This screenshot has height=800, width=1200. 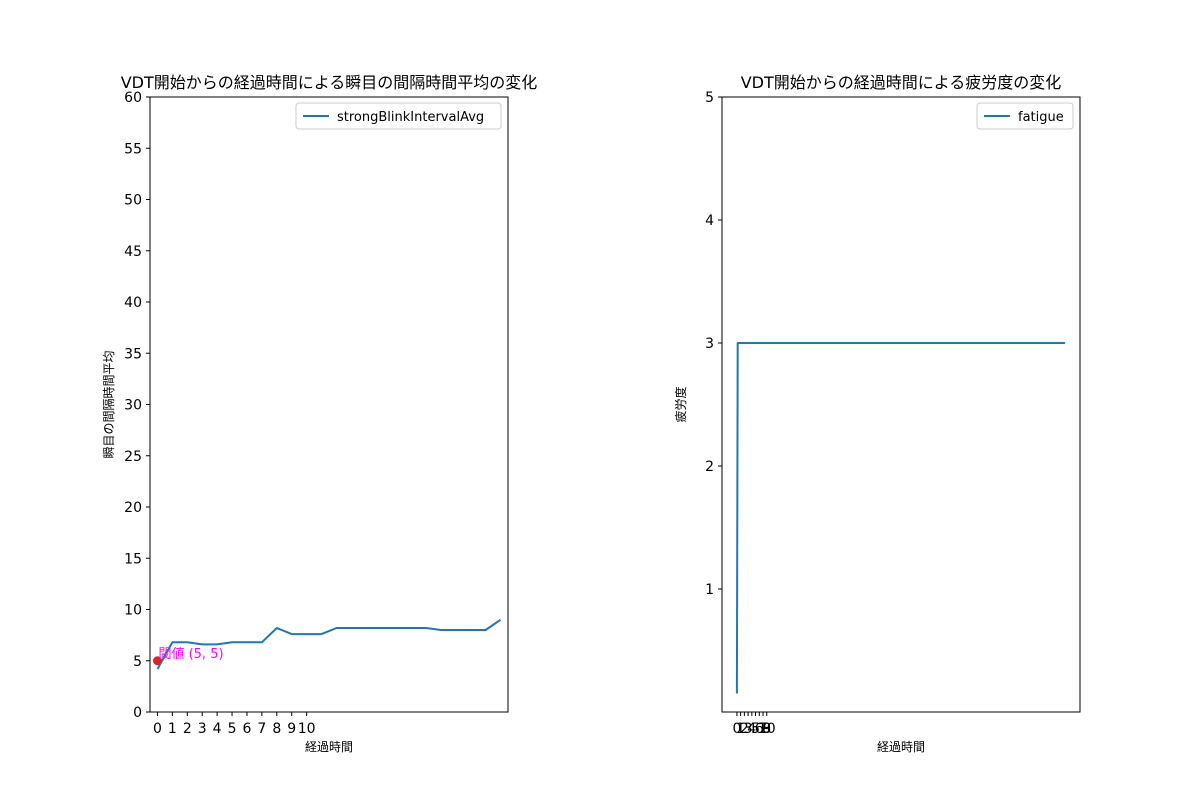 What do you see at coordinates (133, 611) in the screenshot?
I see `y-tick-label: 10` at bounding box center [133, 611].